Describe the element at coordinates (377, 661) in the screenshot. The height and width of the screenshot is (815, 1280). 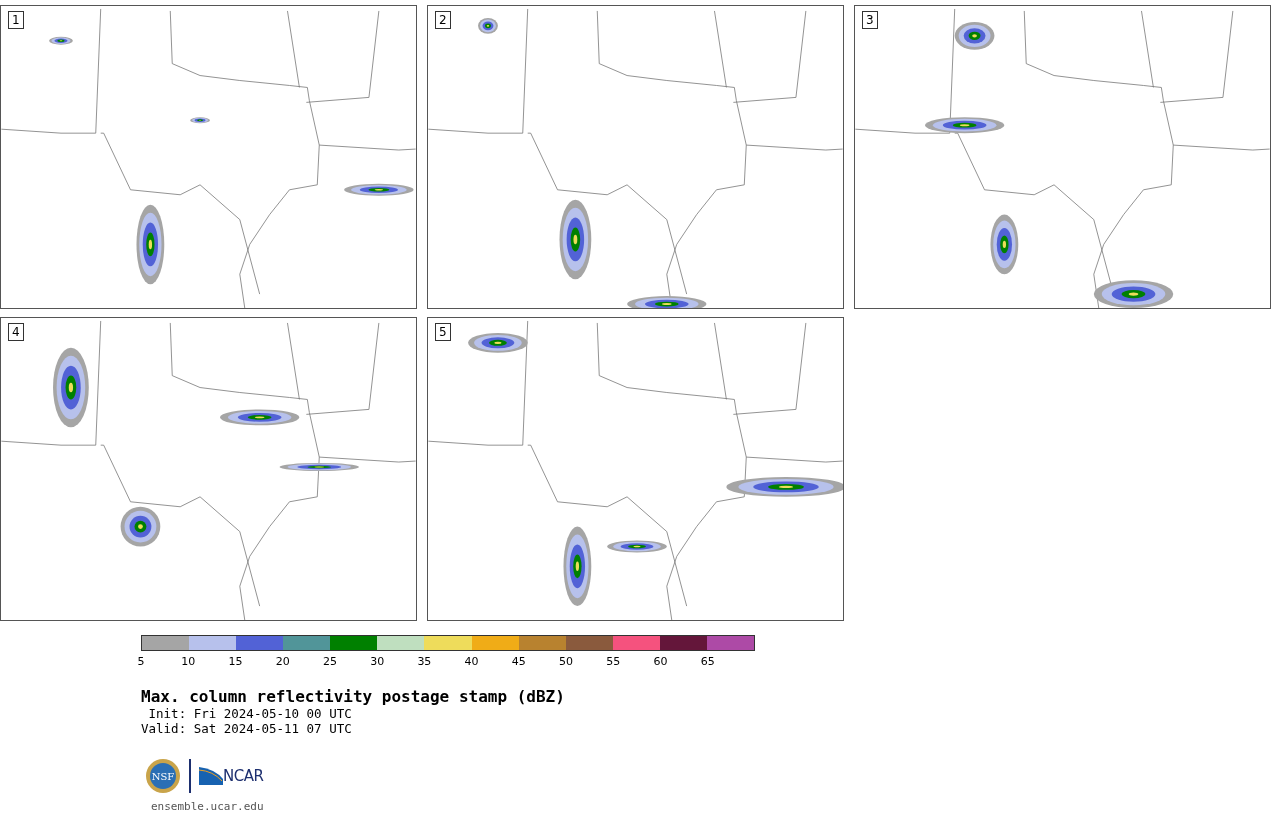
I see `colorbar-tick-label: 30` at that location.